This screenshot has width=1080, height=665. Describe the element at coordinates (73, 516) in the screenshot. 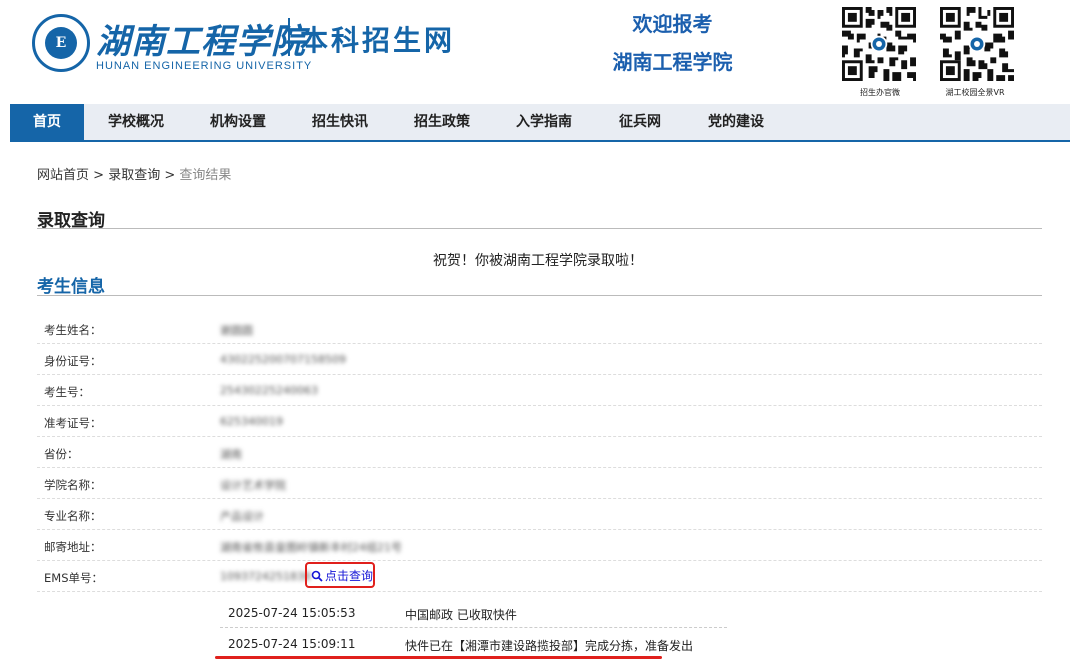

I see `label-major: 专业名称：` at that location.